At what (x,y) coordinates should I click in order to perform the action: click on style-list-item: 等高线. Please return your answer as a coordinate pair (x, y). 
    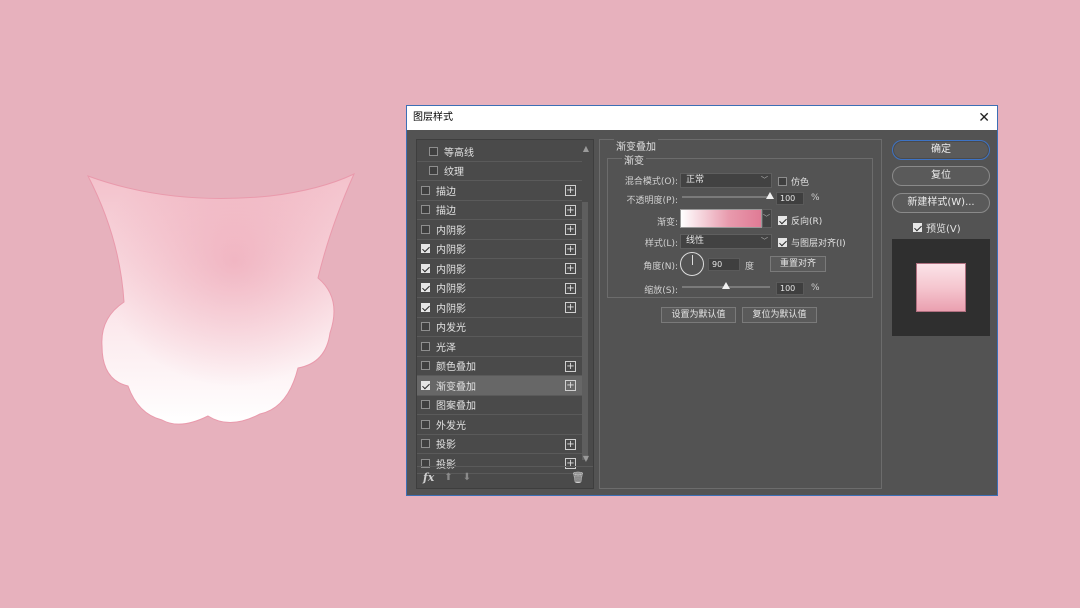
    Looking at the image, I should click on (499, 152).